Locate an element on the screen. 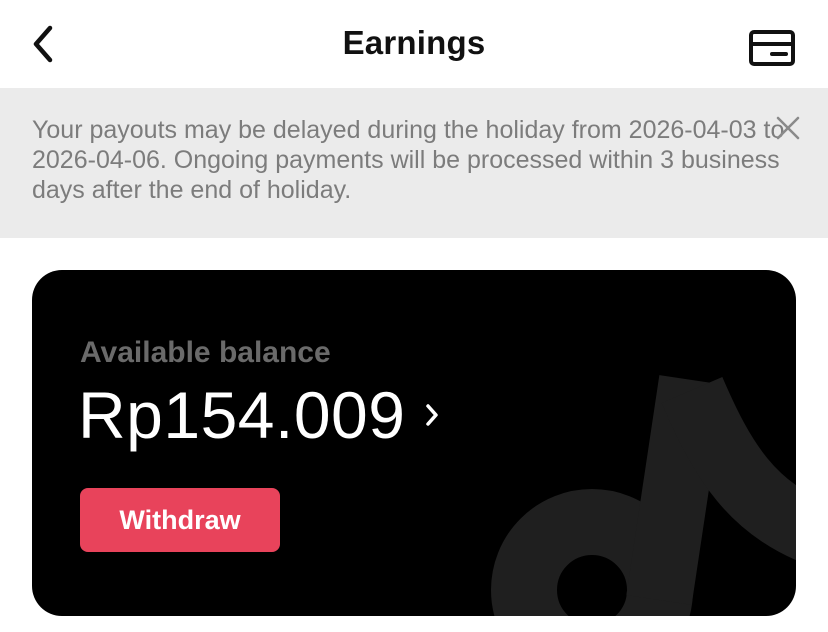  balance-details-link: Rp154.009 is located at coordinates (259, 415).